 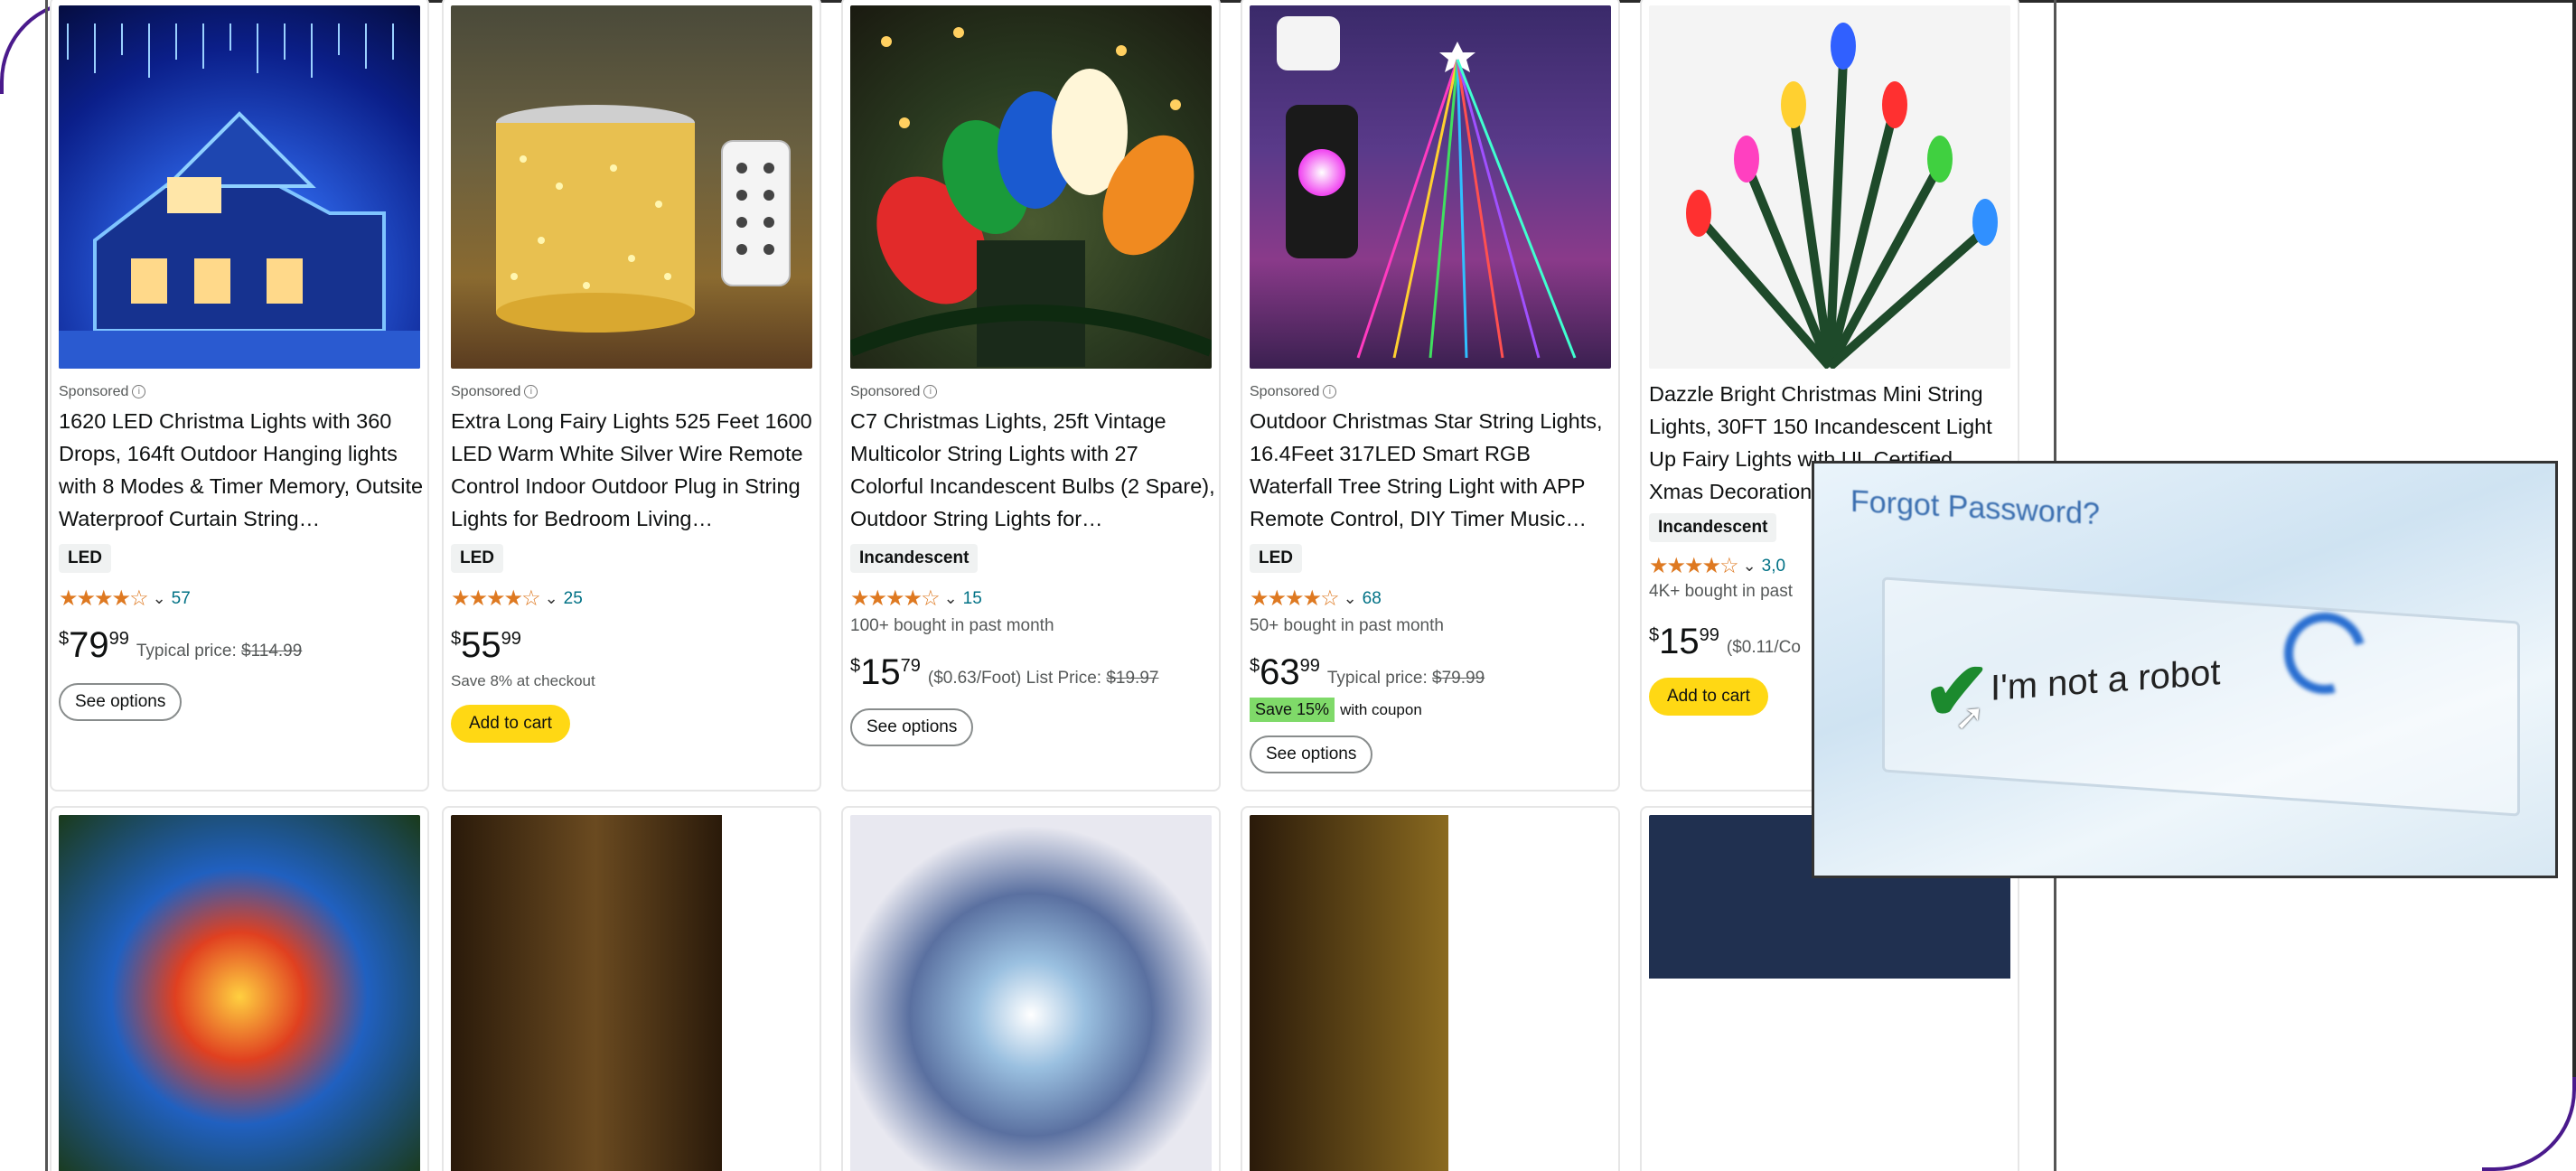 I want to click on product-rating: ★★★★☆ ⌄ 25, so click(x=517, y=599).